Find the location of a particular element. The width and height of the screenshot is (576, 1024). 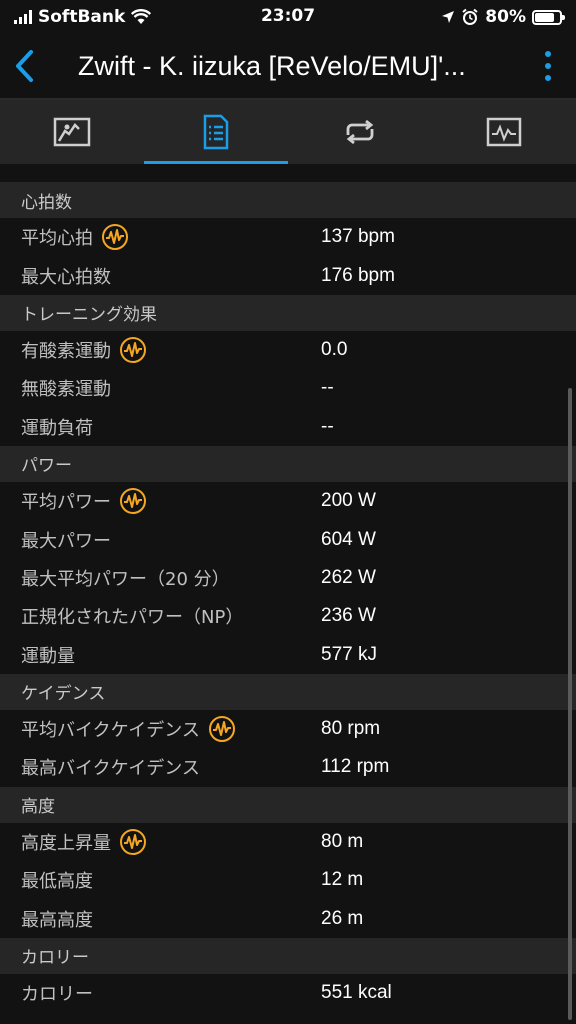

tab-laps is located at coordinates (360, 132).